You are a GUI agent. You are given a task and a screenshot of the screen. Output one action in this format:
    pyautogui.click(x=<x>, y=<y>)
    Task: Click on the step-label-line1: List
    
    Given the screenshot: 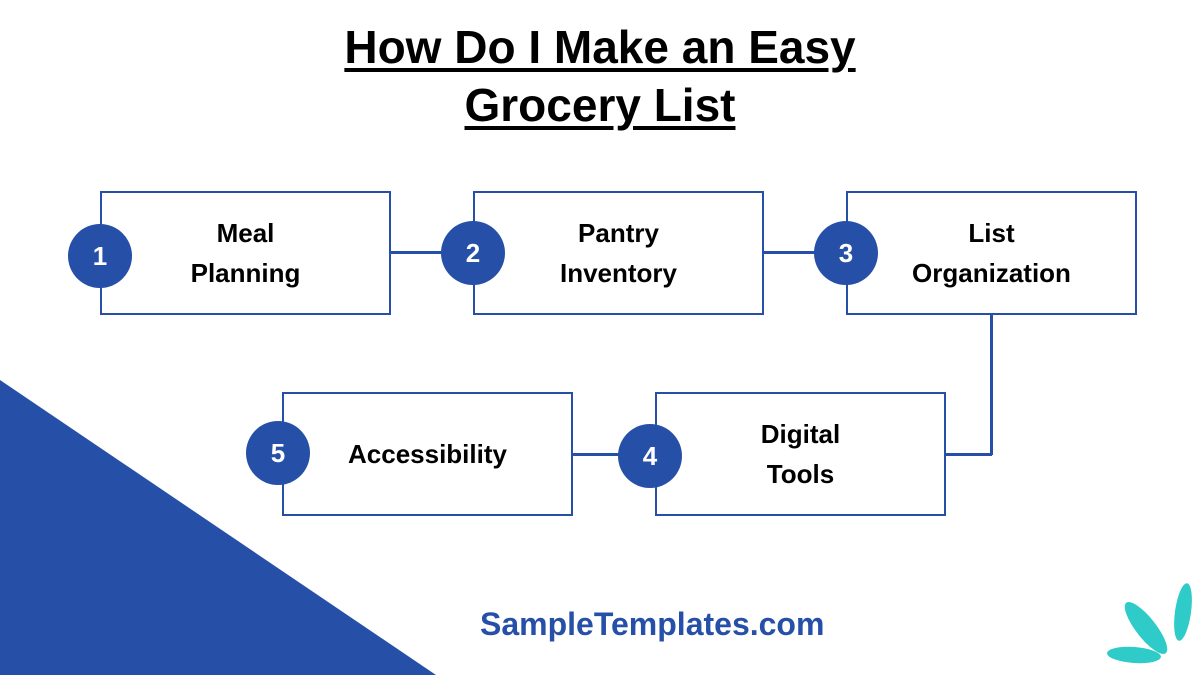 What is the action you would take?
    pyautogui.click(x=991, y=233)
    